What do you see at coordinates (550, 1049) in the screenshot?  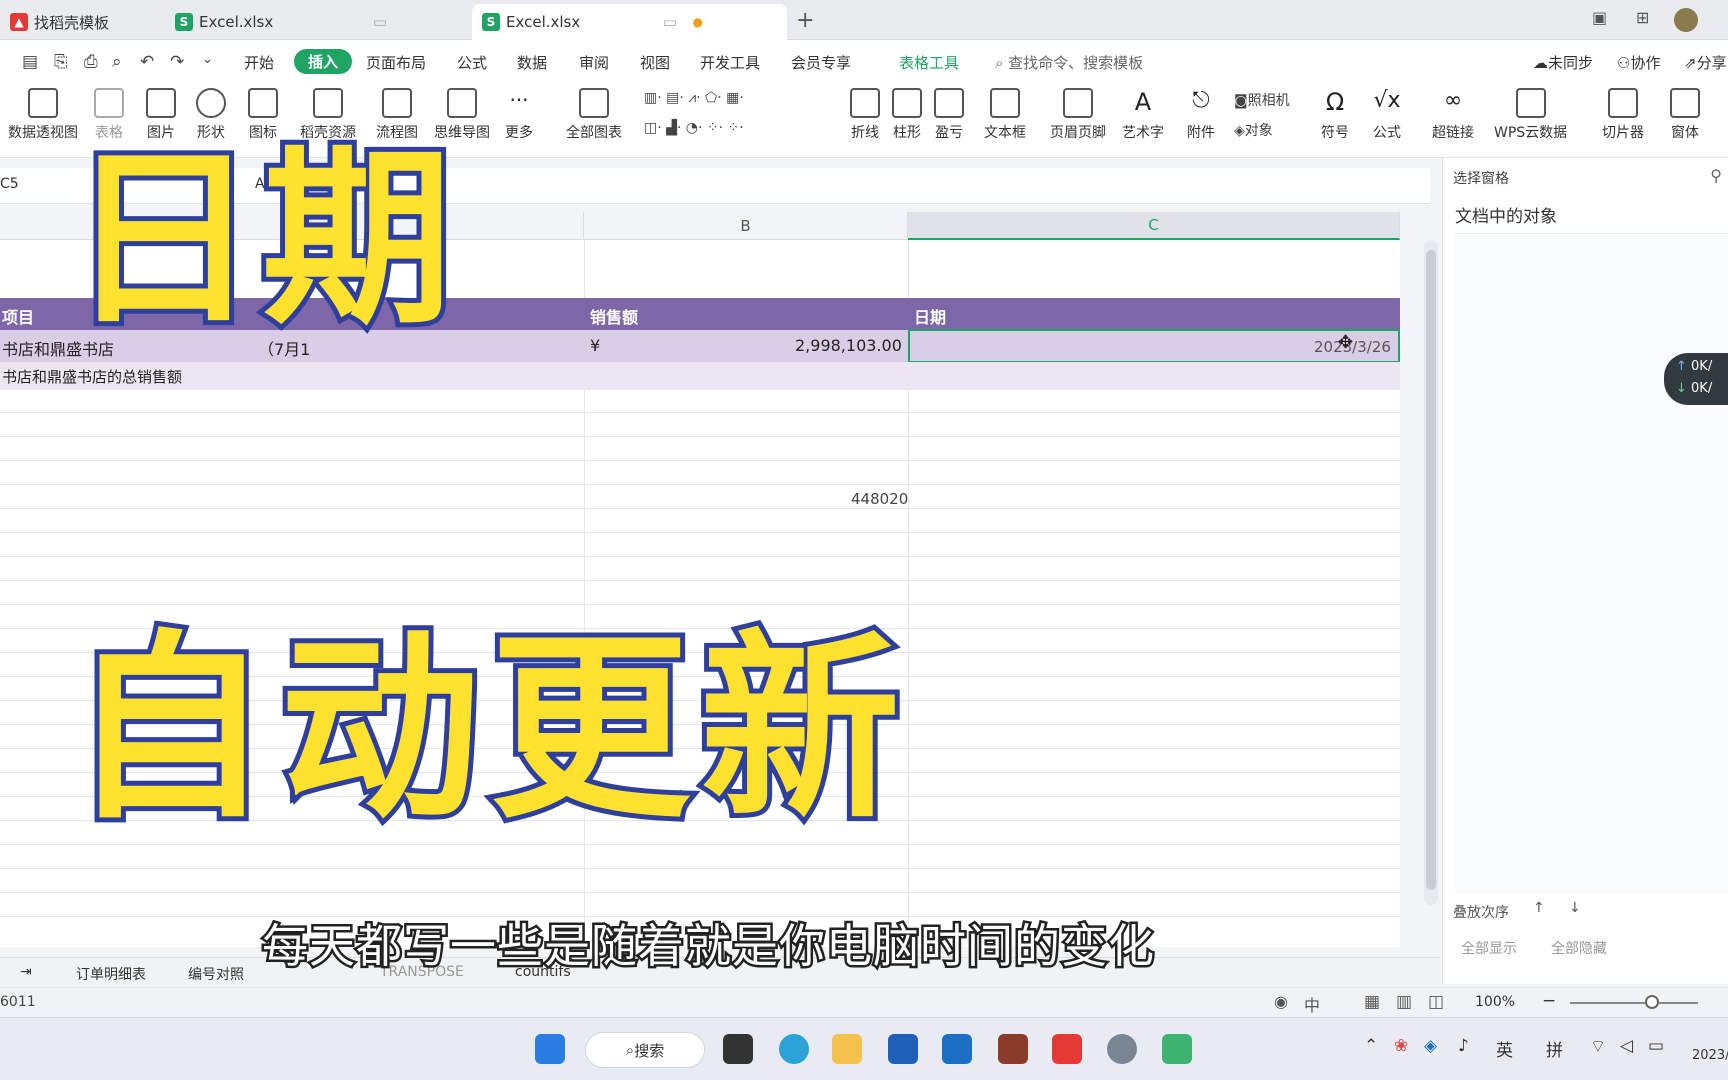 I see `windows-start-icon` at bounding box center [550, 1049].